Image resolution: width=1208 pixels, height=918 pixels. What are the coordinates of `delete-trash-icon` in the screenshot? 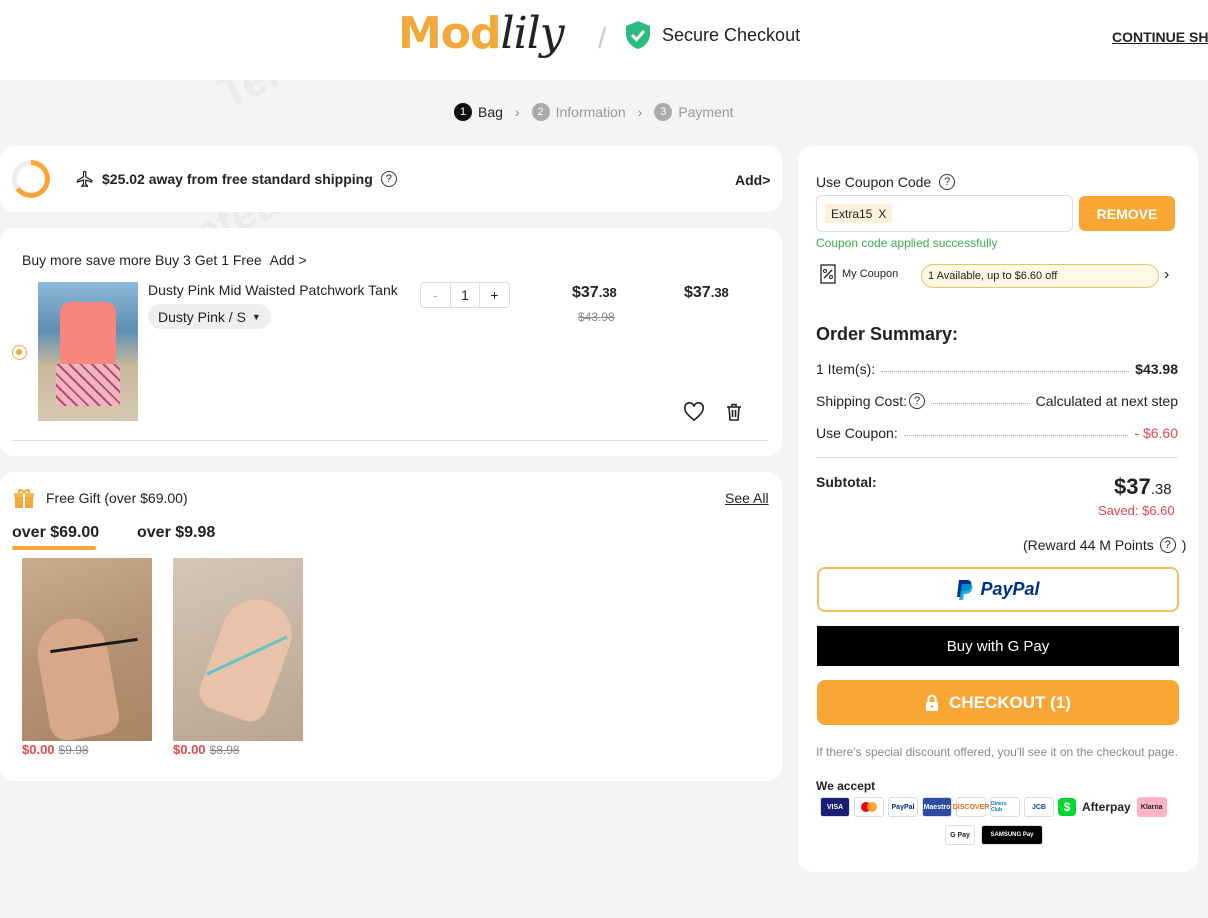 It's located at (734, 414).